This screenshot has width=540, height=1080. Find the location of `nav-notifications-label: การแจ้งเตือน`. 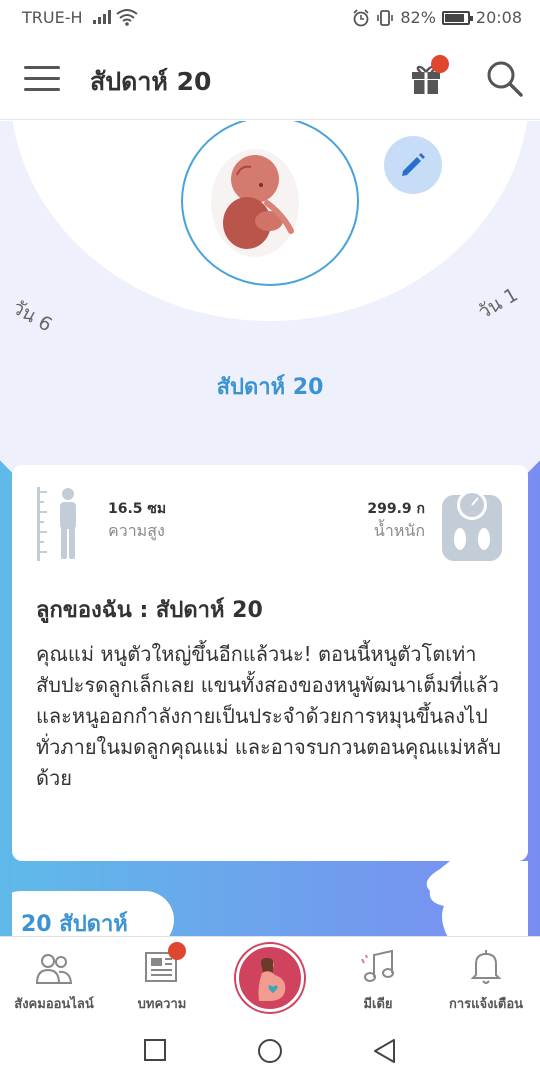

nav-notifications-label: การแจ้งเตือน is located at coordinates (486, 1004).